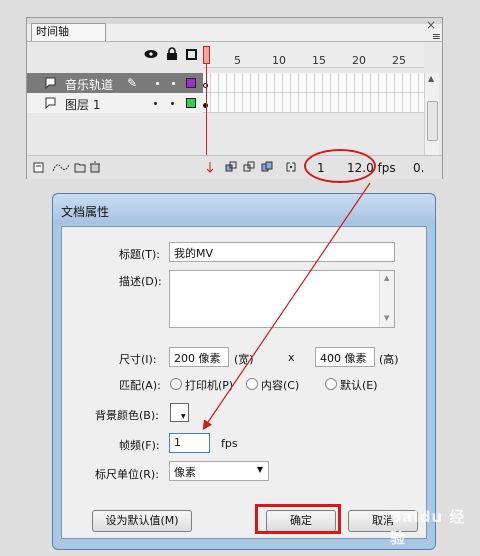 The height and width of the screenshot is (556, 480). I want to click on ruler-number: 10, so click(279, 60).